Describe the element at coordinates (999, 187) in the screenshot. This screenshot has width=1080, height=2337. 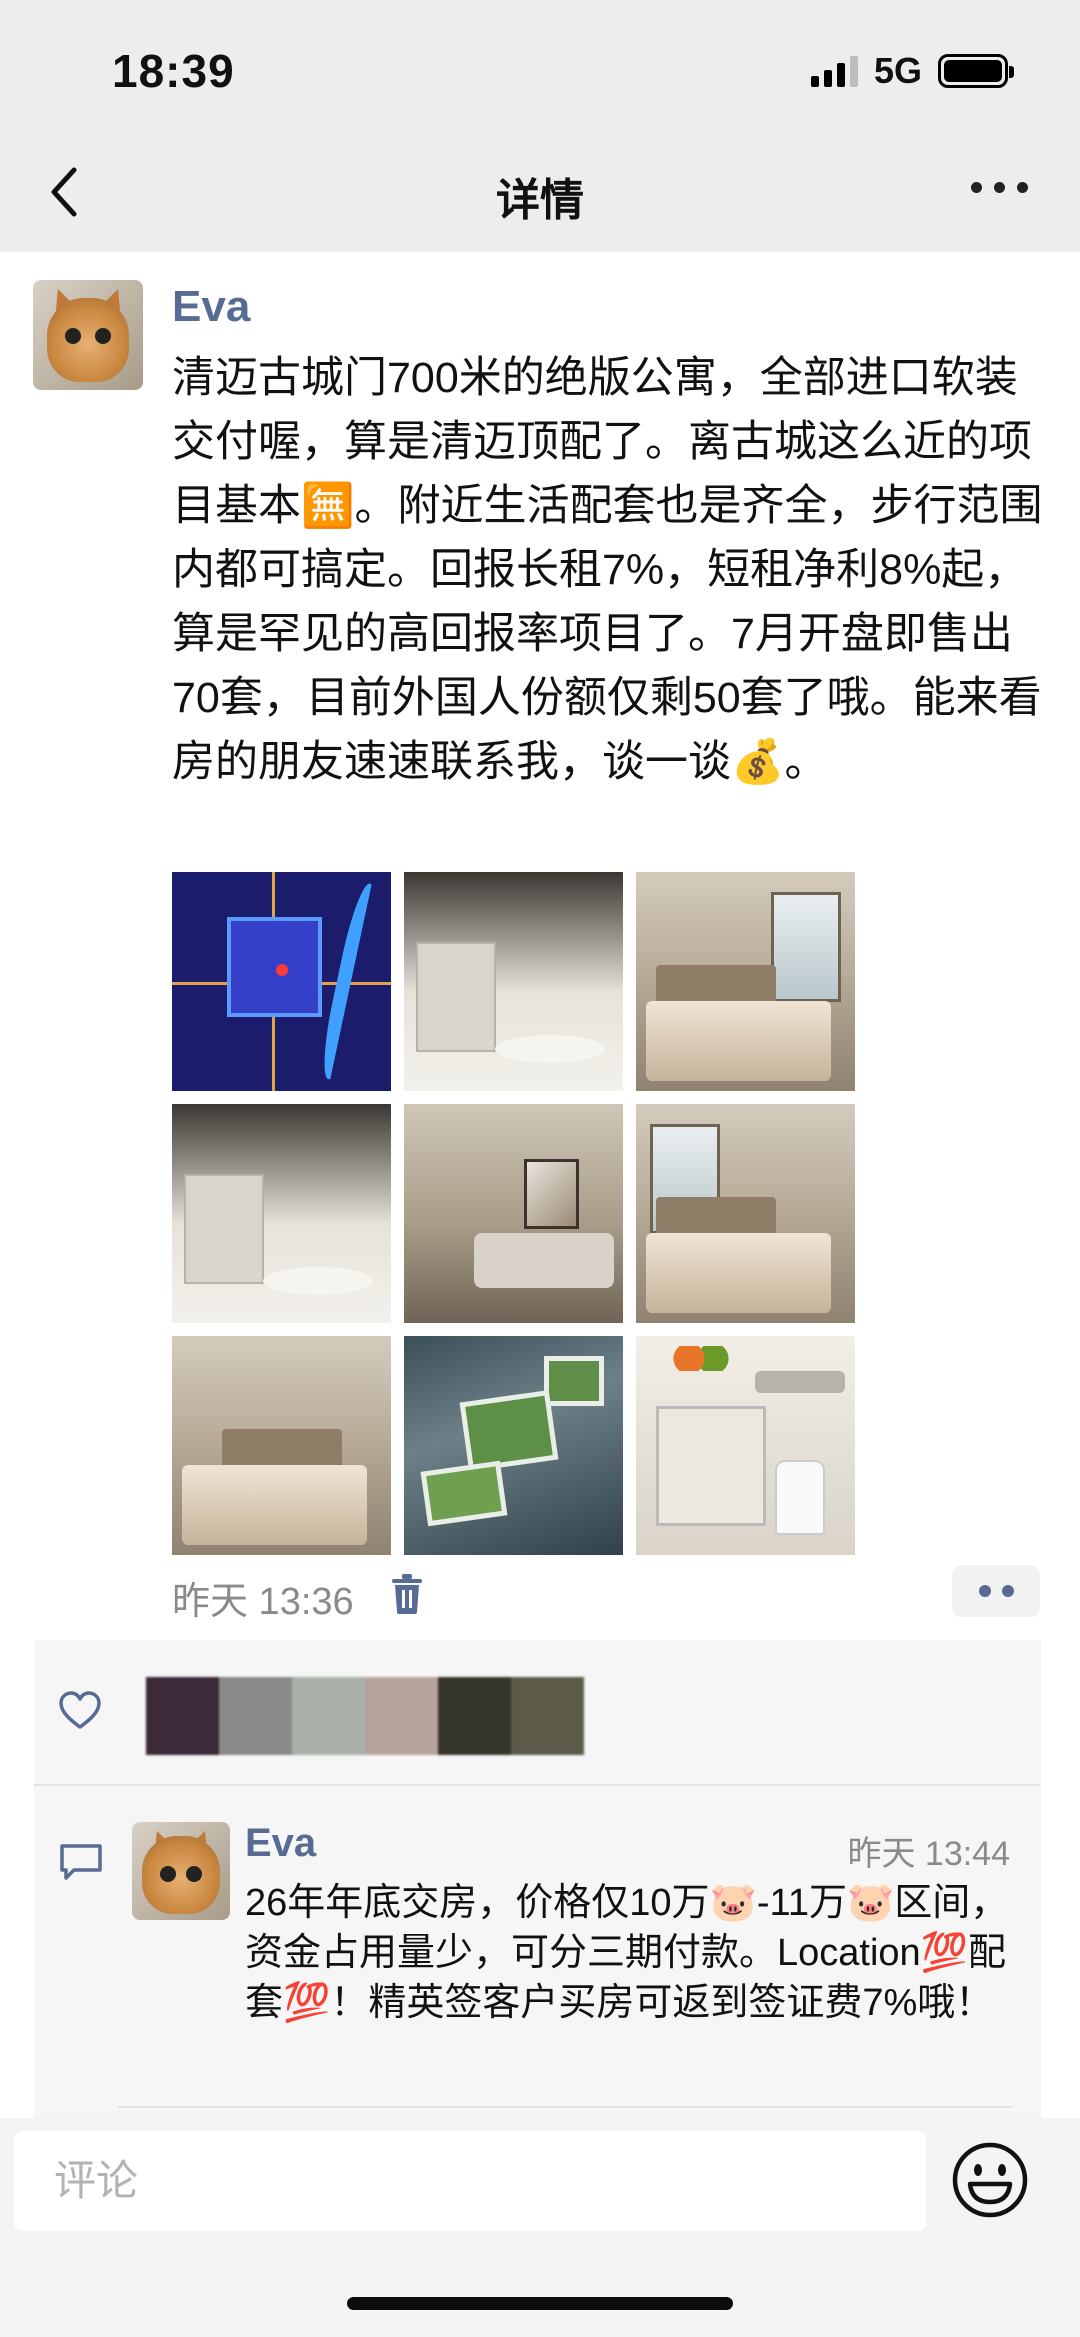
I see `more-dots-icon` at that location.